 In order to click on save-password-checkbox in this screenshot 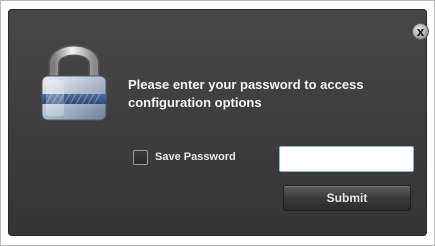, I will do `click(140, 157)`.